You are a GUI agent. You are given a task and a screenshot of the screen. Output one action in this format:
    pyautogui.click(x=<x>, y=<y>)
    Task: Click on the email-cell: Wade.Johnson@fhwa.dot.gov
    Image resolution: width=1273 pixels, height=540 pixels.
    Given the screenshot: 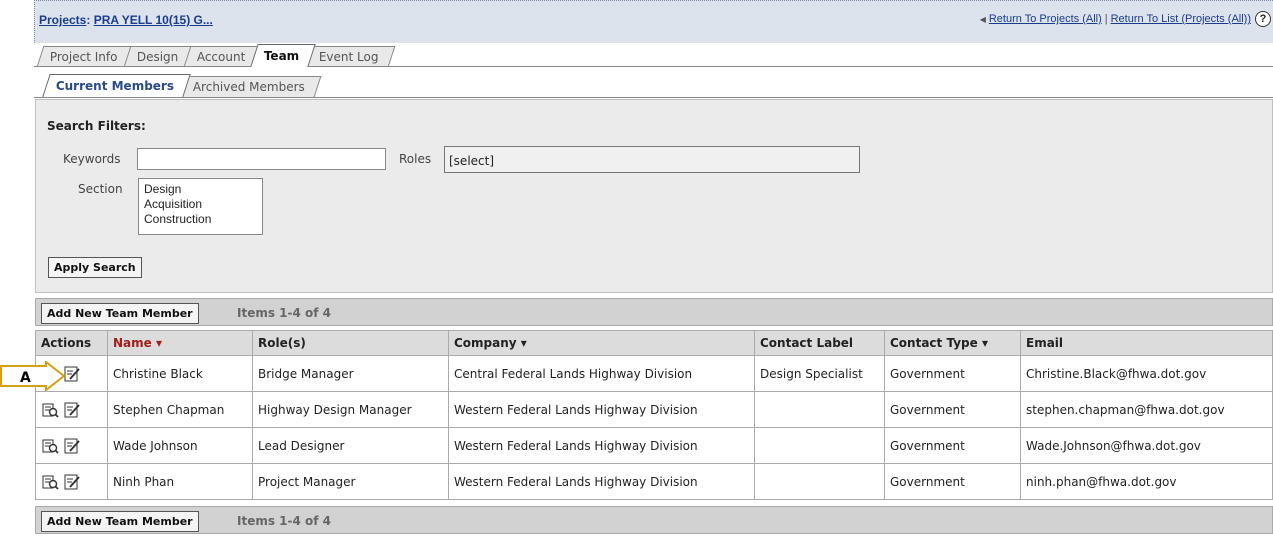 What is the action you would take?
    pyautogui.click(x=1146, y=445)
    